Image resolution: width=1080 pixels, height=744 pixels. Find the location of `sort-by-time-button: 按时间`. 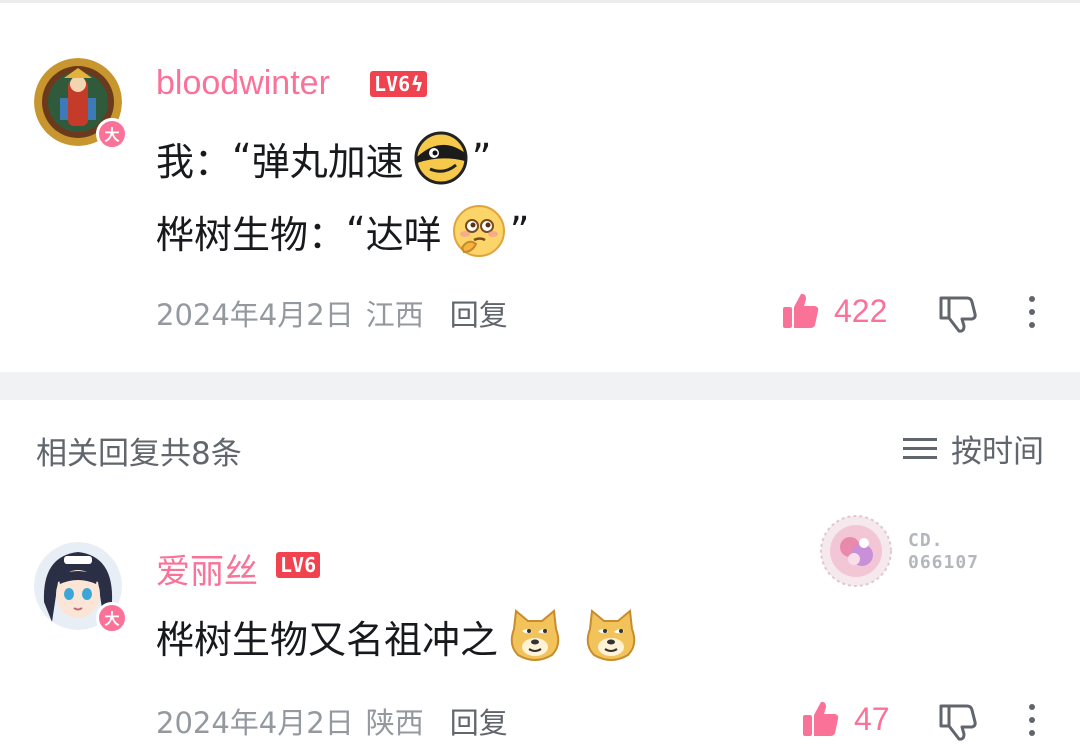

sort-by-time-button: 按时间 is located at coordinates (973, 448).